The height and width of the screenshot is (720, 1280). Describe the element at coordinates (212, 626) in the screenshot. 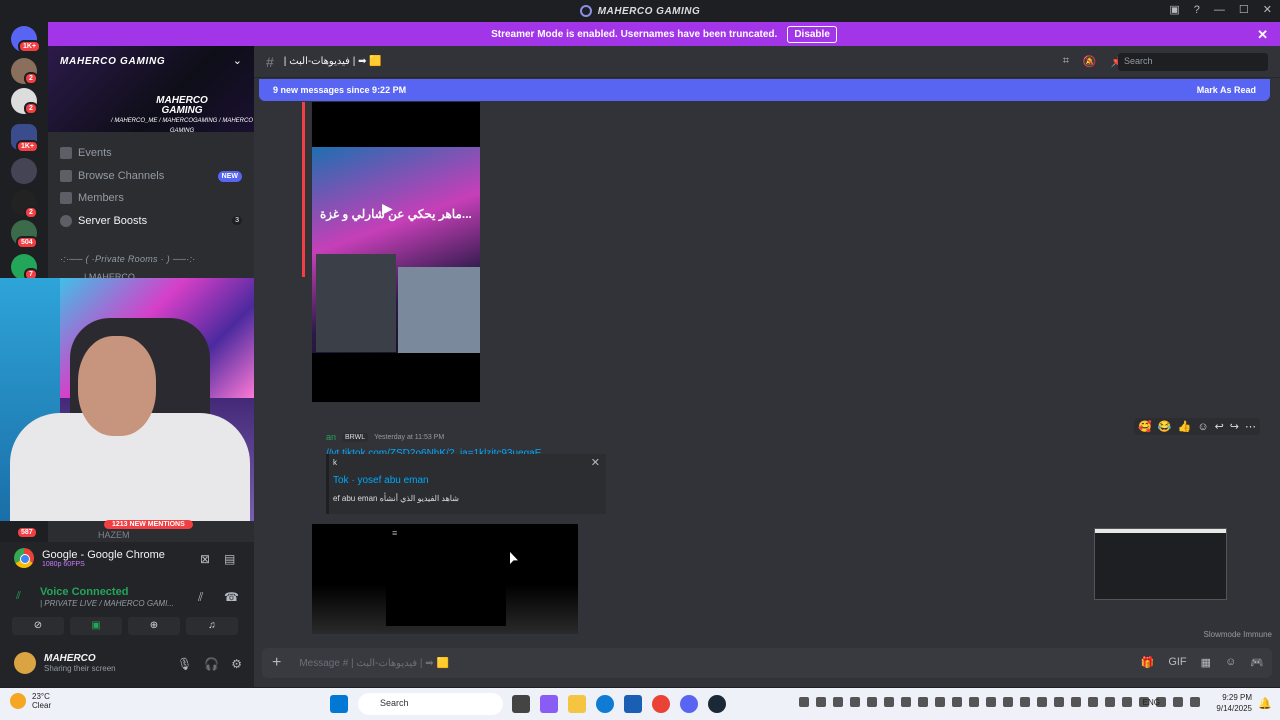

I see `soundboard-button: ♫` at that location.